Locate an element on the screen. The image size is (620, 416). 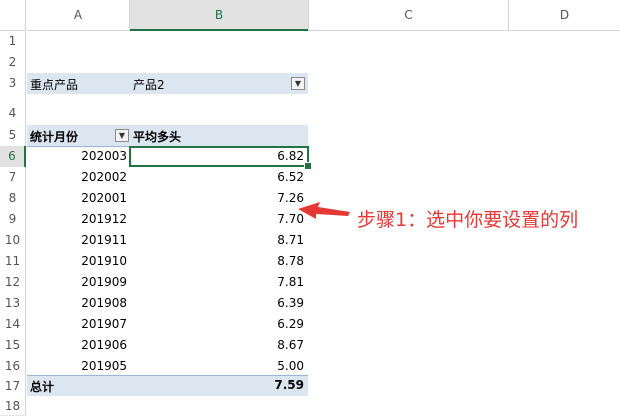
pivot-value-cell: 7.81 is located at coordinates (258, 282).